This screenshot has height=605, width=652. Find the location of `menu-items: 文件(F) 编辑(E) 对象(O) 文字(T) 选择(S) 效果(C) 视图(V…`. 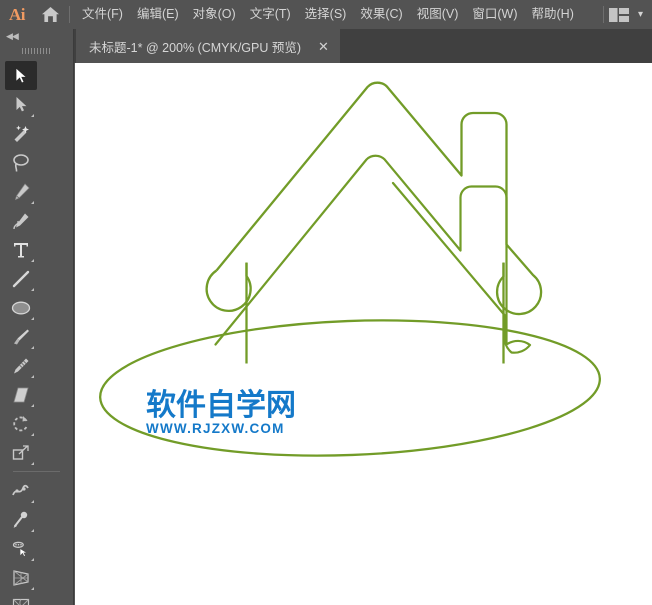

menu-items: 文件(F) 编辑(E) 对象(O) 文字(T) 选择(S) 效果(C) 视图(V… is located at coordinates (328, 14).